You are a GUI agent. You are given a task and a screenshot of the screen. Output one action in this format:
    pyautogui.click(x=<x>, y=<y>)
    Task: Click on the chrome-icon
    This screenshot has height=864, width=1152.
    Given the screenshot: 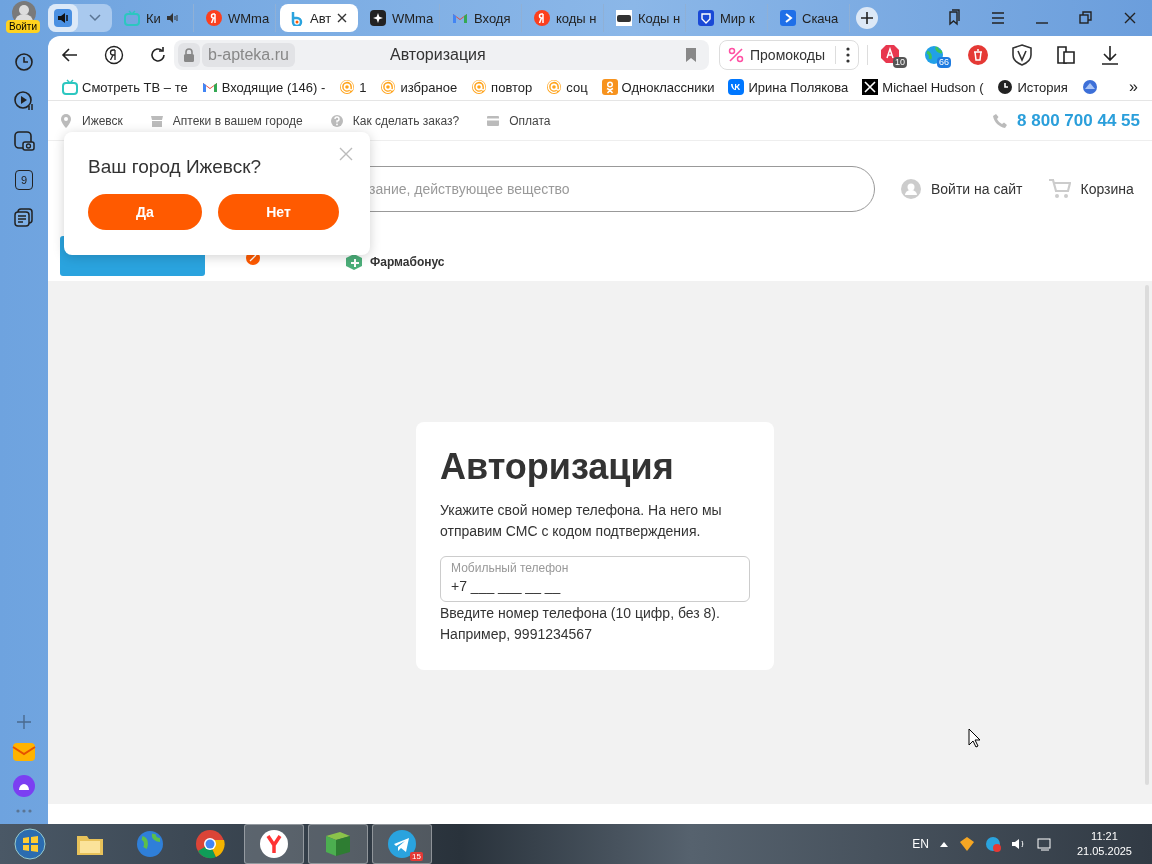 What is the action you would take?
    pyautogui.click(x=210, y=844)
    